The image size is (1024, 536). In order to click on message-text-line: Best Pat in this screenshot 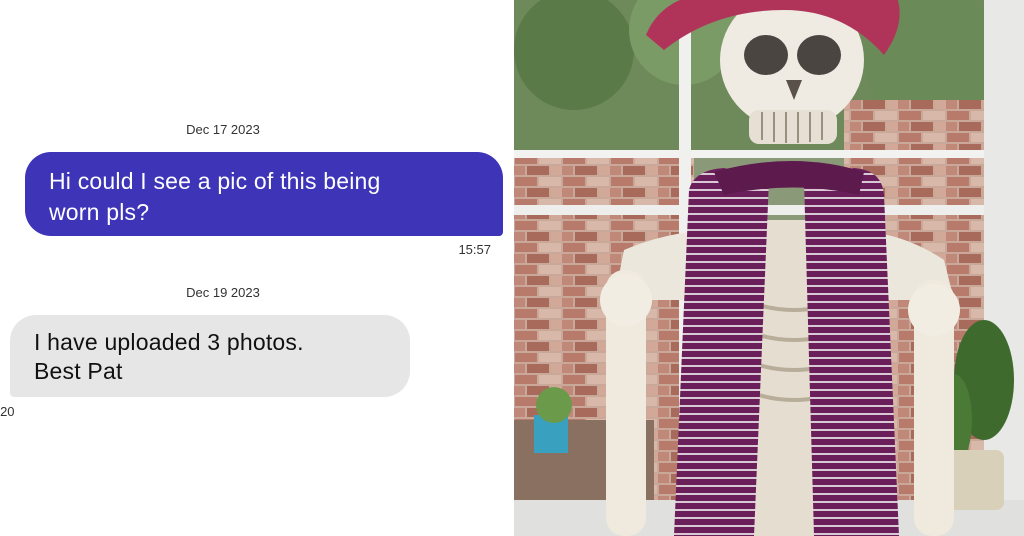, I will do `click(78, 371)`.